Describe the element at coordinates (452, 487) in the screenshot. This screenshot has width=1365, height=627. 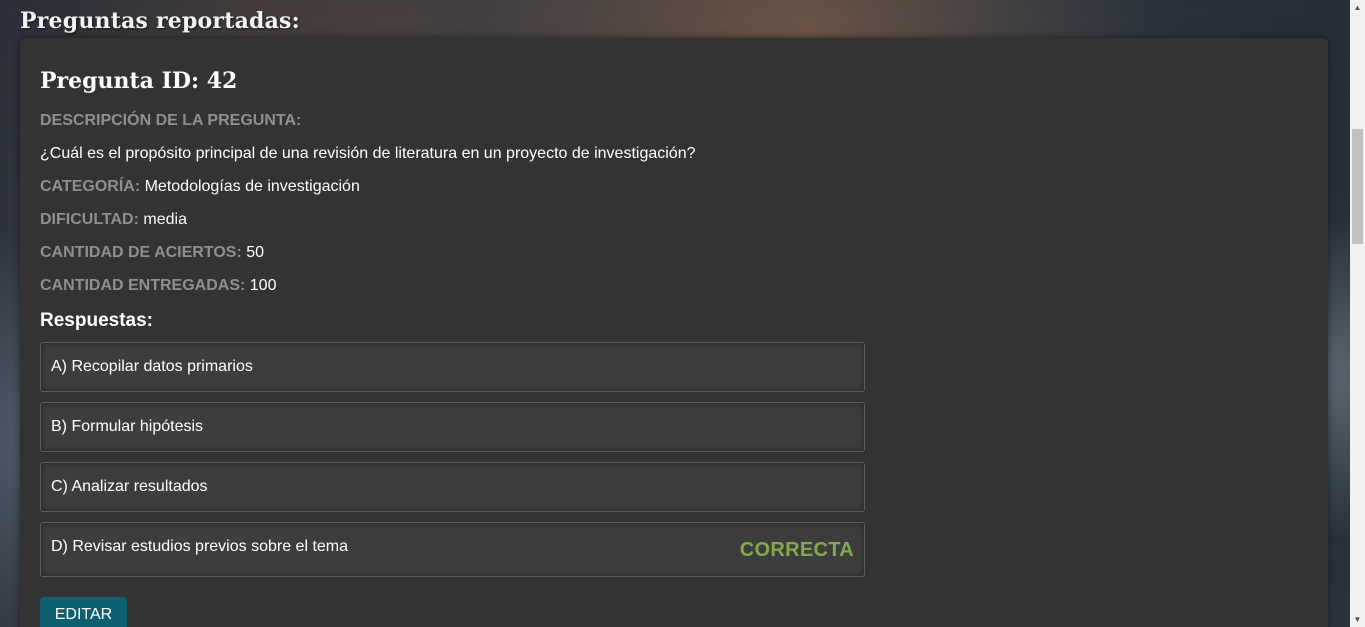
I see `answer-option-c: C) Analizar resultados` at that location.